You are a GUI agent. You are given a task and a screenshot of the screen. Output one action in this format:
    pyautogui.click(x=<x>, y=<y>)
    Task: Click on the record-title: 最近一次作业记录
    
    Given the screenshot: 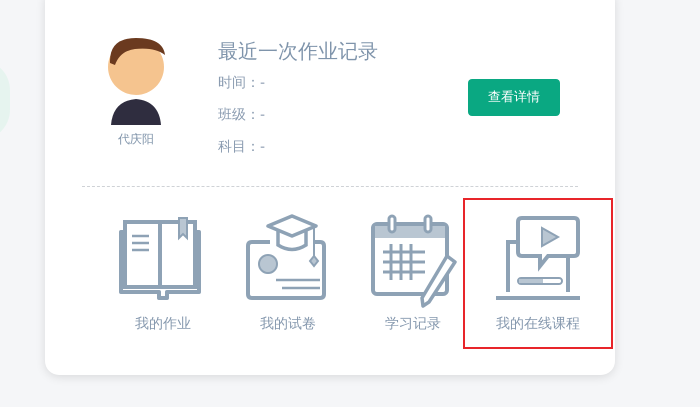 What is the action you would take?
    pyautogui.click(x=298, y=51)
    